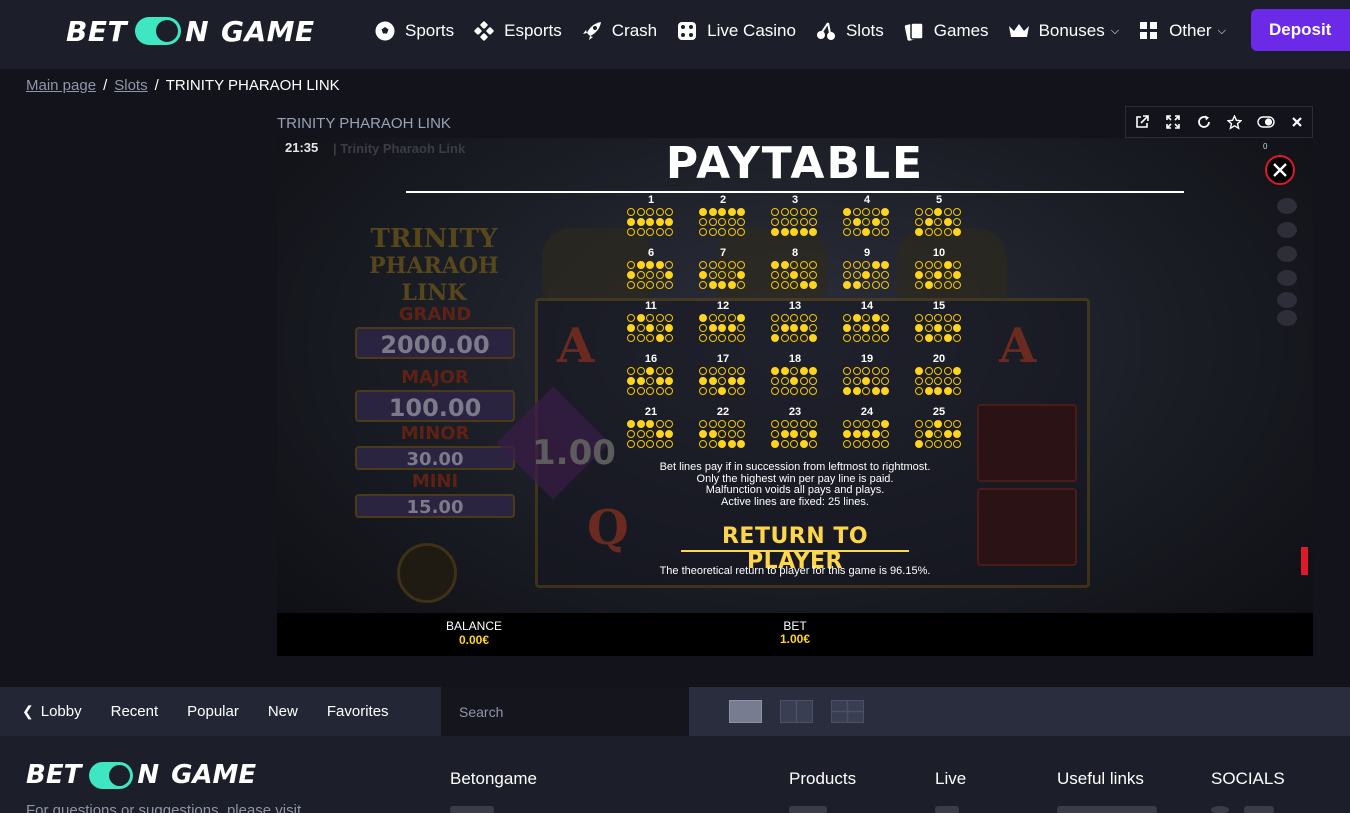  What do you see at coordinates (190, 31) in the screenshot?
I see `site-logo: BET N GAME` at bounding box center [190, 31].